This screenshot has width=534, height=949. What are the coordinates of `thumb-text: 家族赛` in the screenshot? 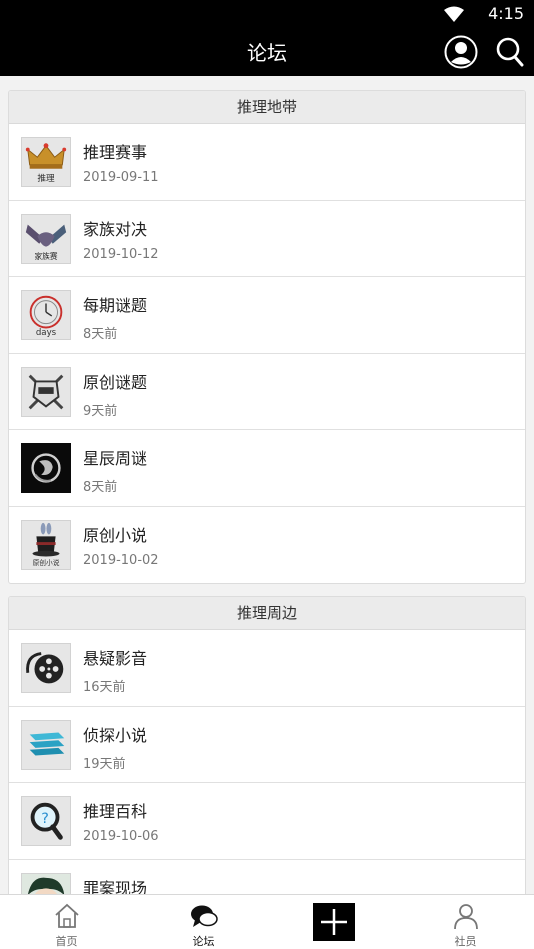 It's located at (45, 256).